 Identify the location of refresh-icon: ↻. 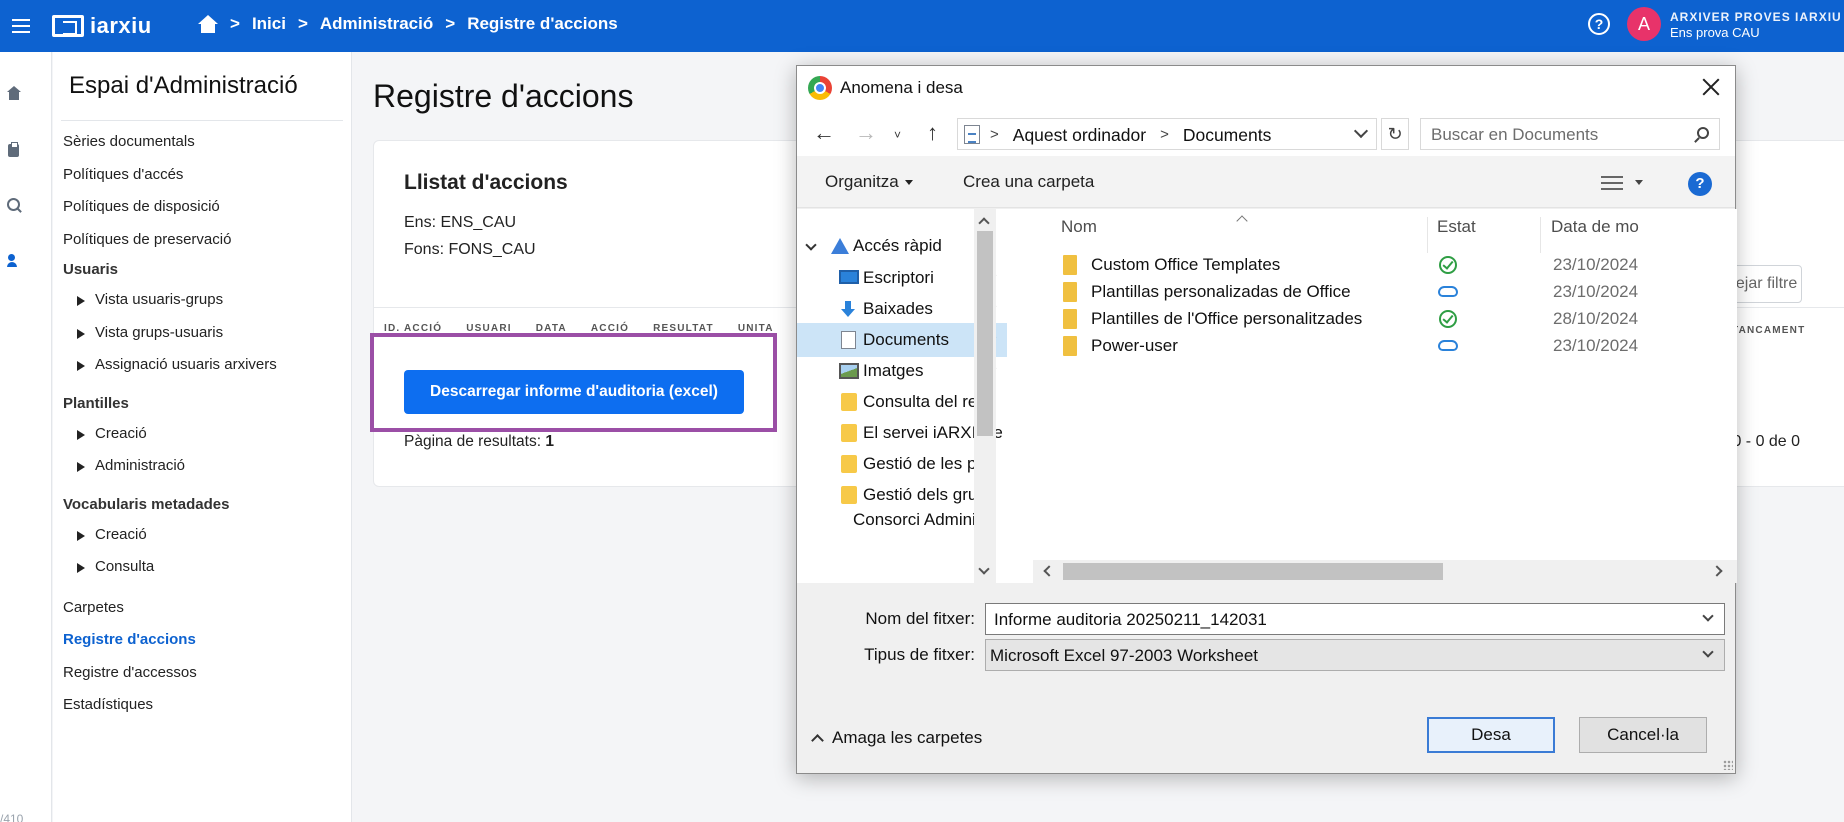
(1395, 134).